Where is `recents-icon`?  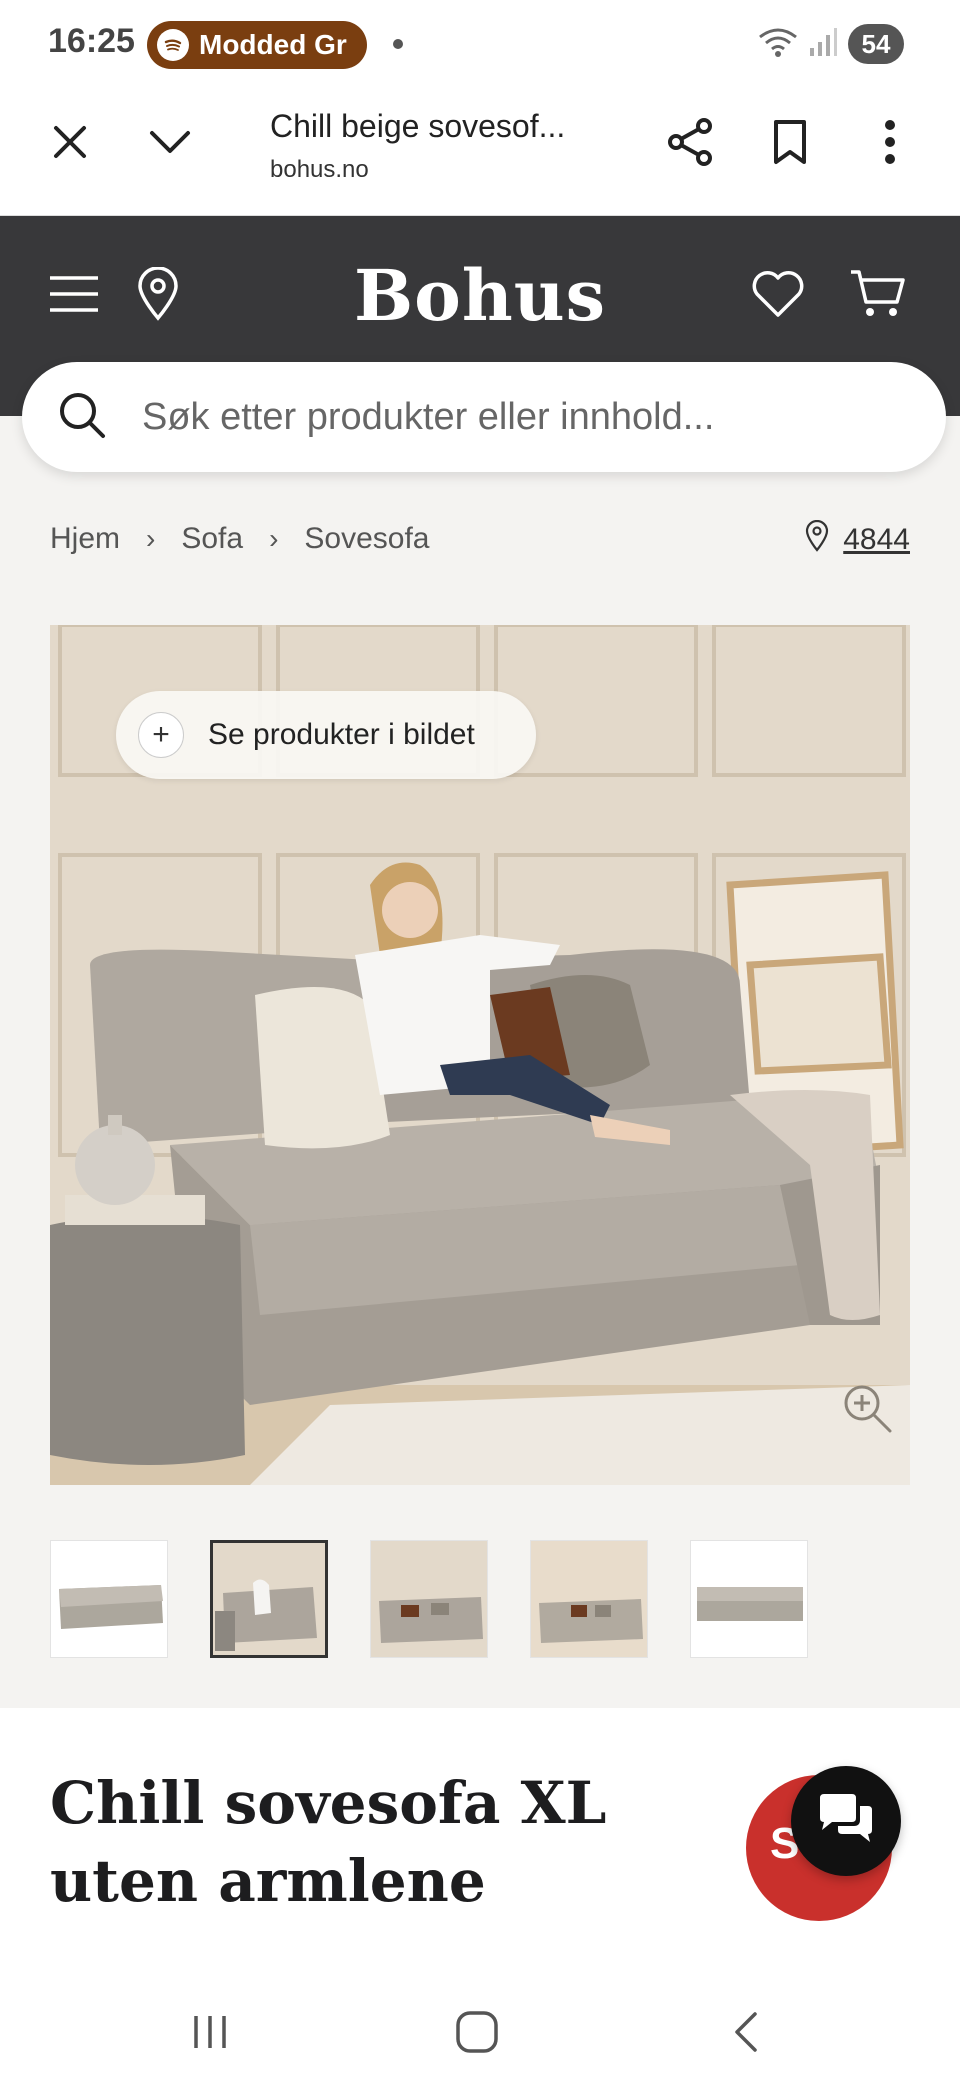 recents-icon is located at coordinates (210, 2034).